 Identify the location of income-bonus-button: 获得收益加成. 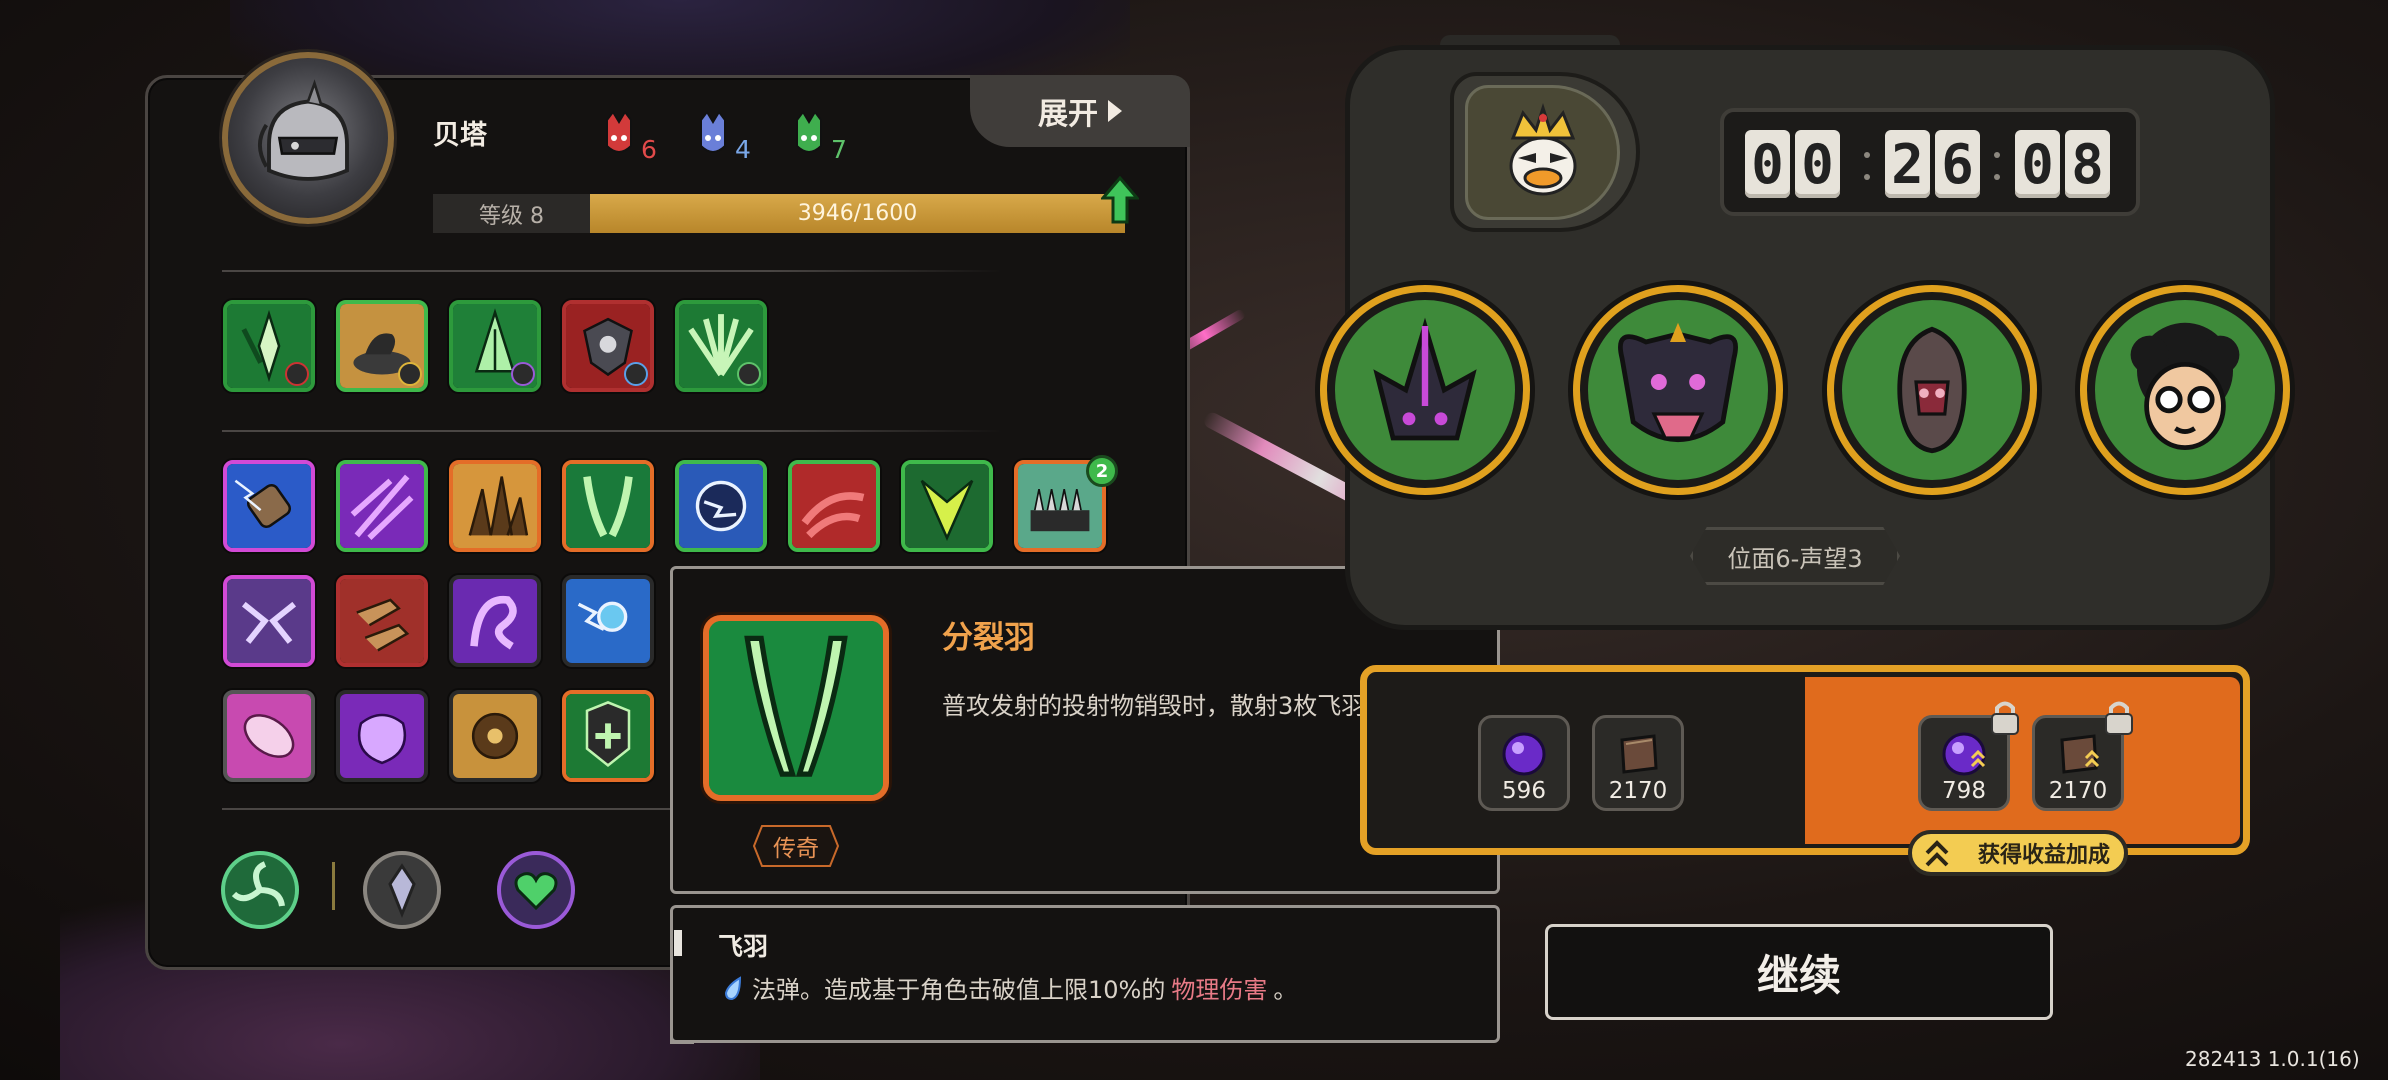
(2018, 853).